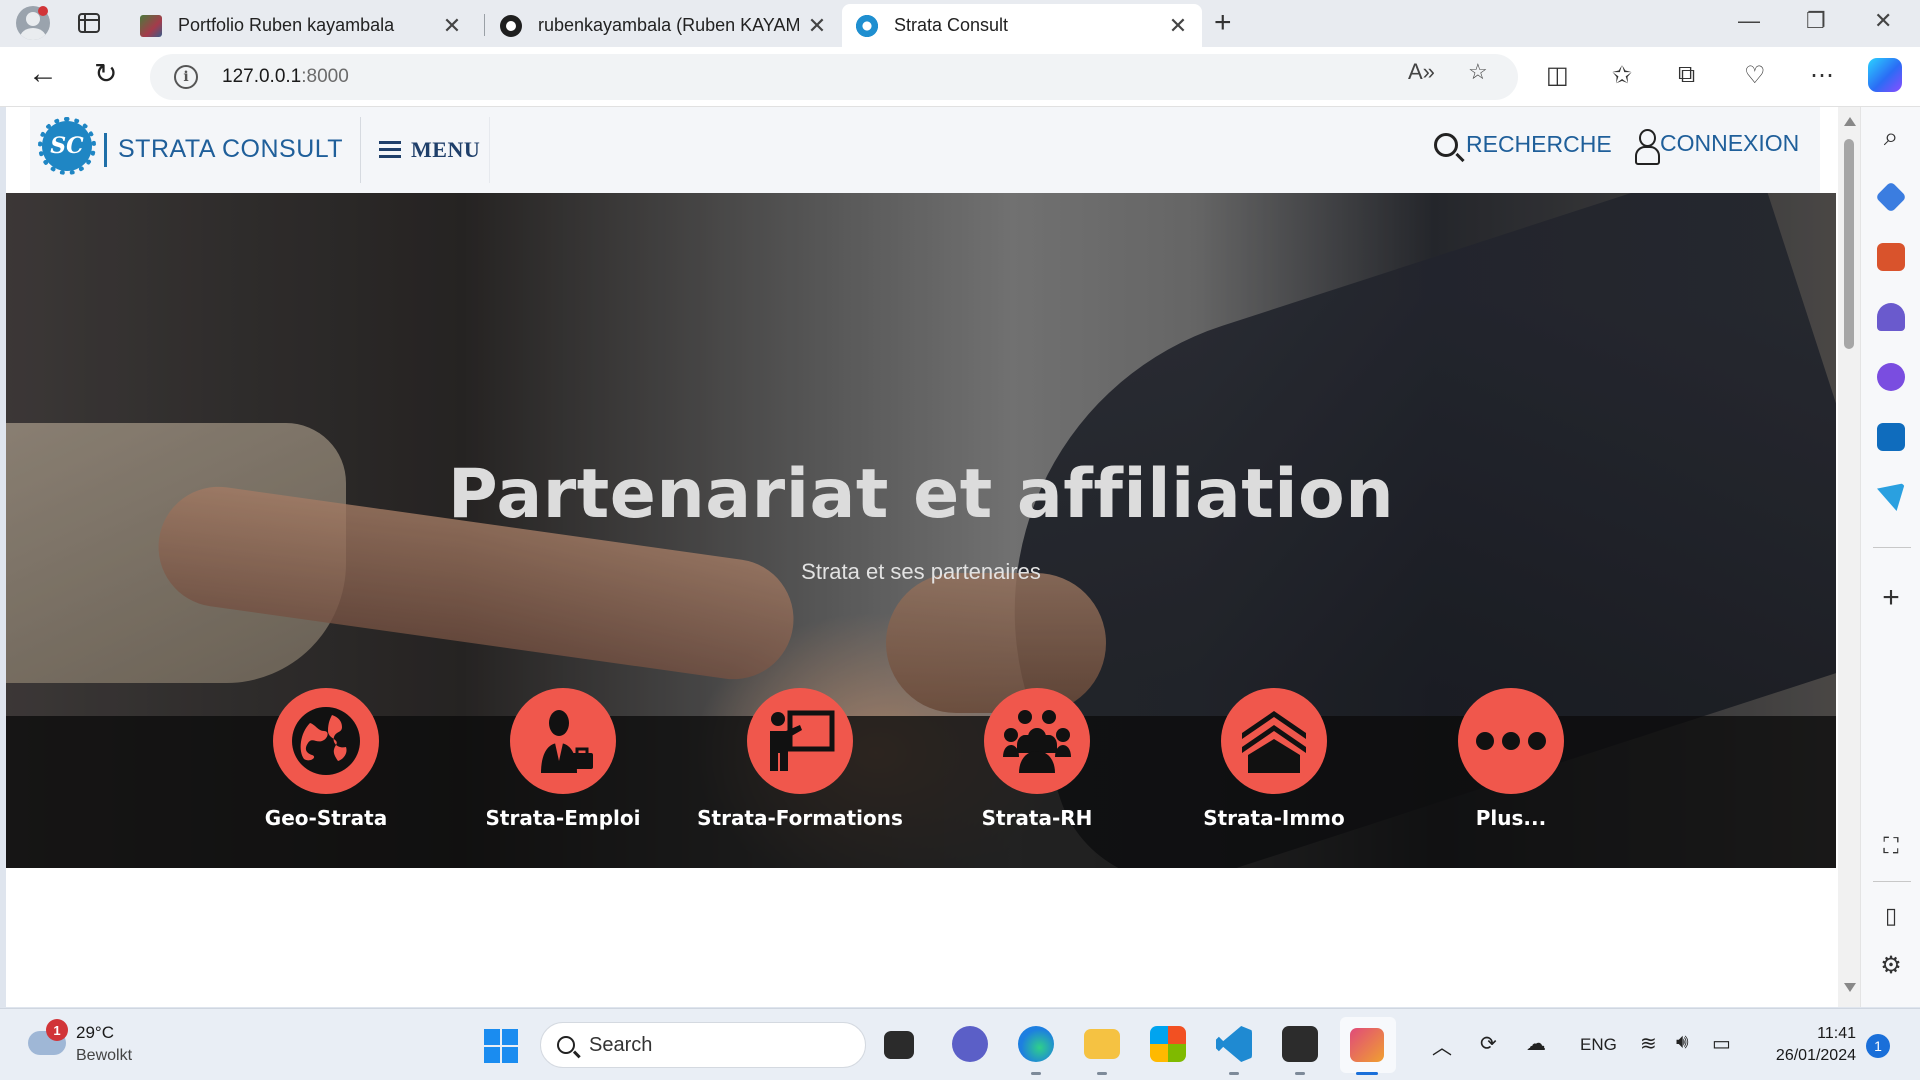 The height and width of the screenshot is (1080, 1920). What do you see at coordinates (1822, 75) in the screenshot?
I see `more-menu-icon: ⋯` at bounding box center [1822, 75].